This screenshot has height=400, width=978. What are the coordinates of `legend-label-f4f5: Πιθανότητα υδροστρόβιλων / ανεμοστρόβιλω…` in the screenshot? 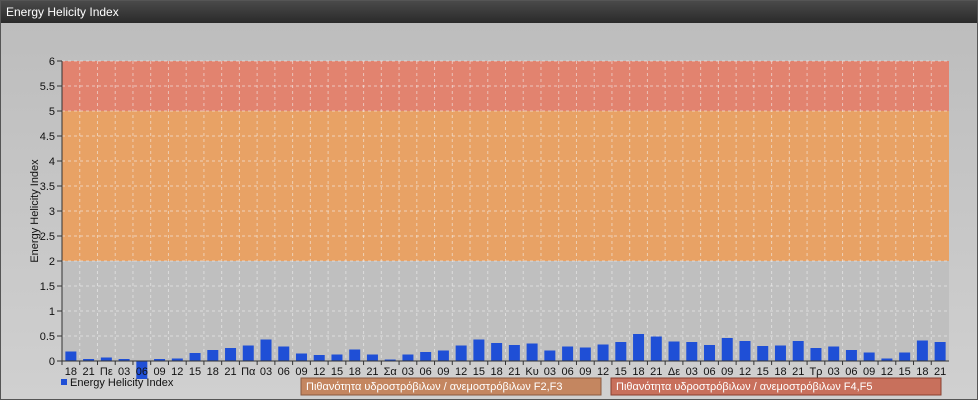 It's located at (744, 387).